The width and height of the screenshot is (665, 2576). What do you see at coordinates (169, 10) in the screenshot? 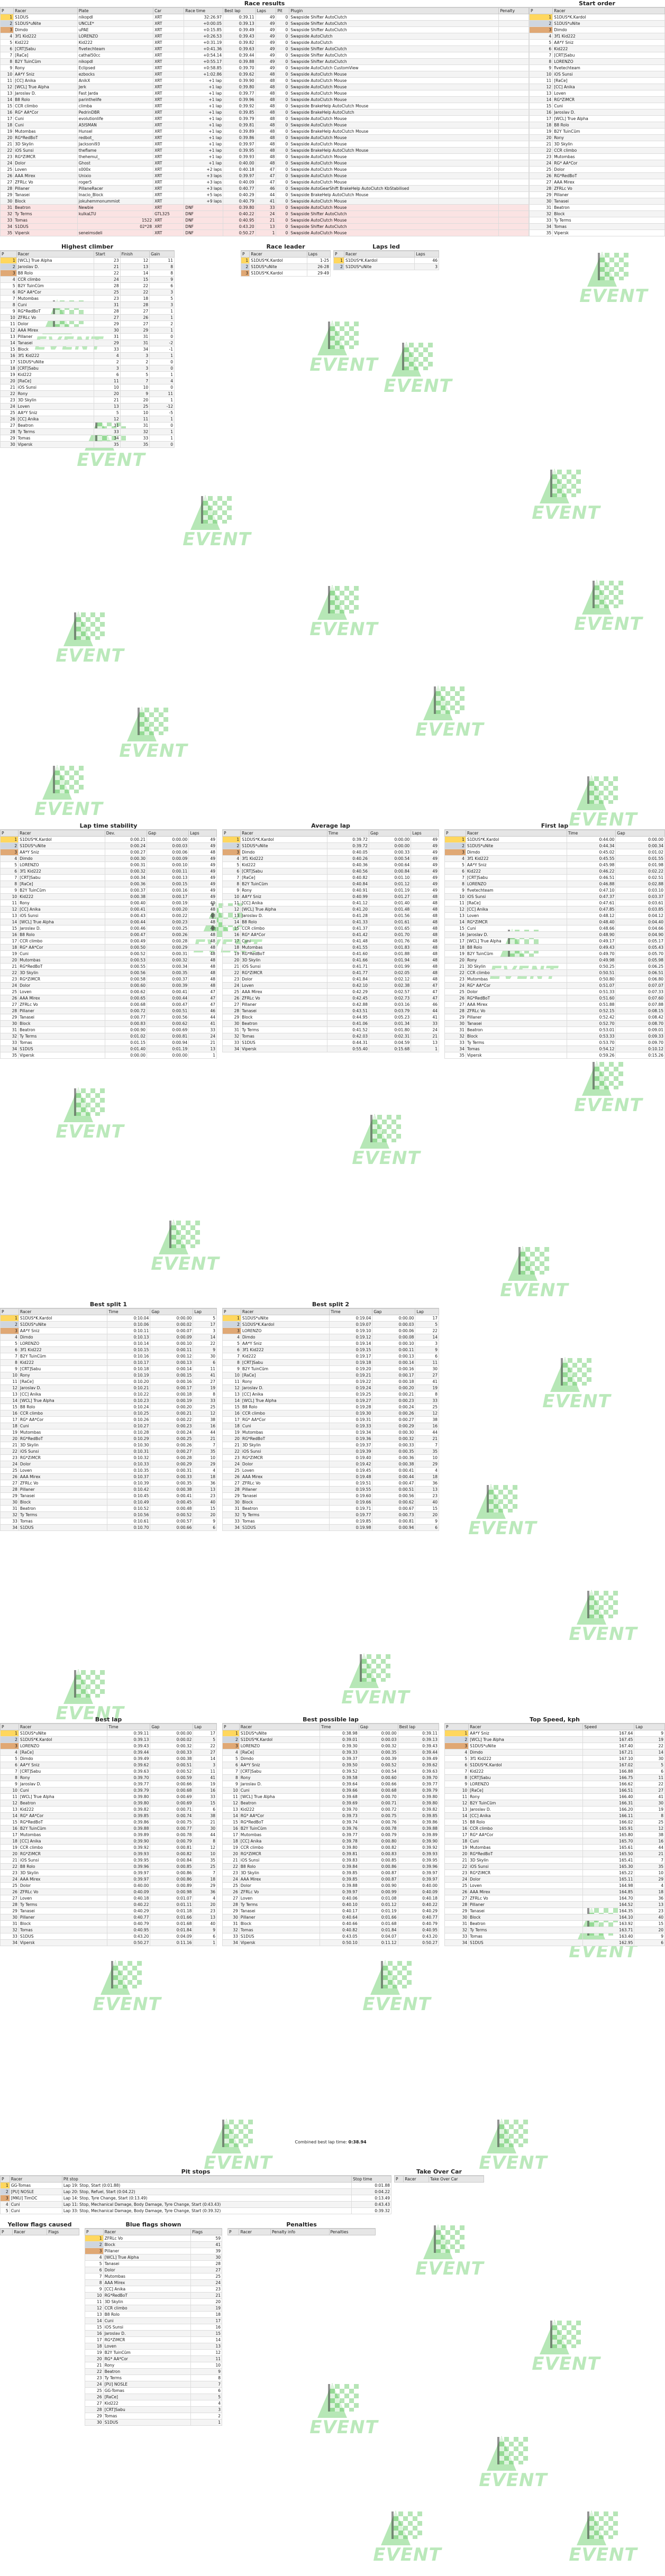
I see `column-header: Car` at bounding box center [169, 10].